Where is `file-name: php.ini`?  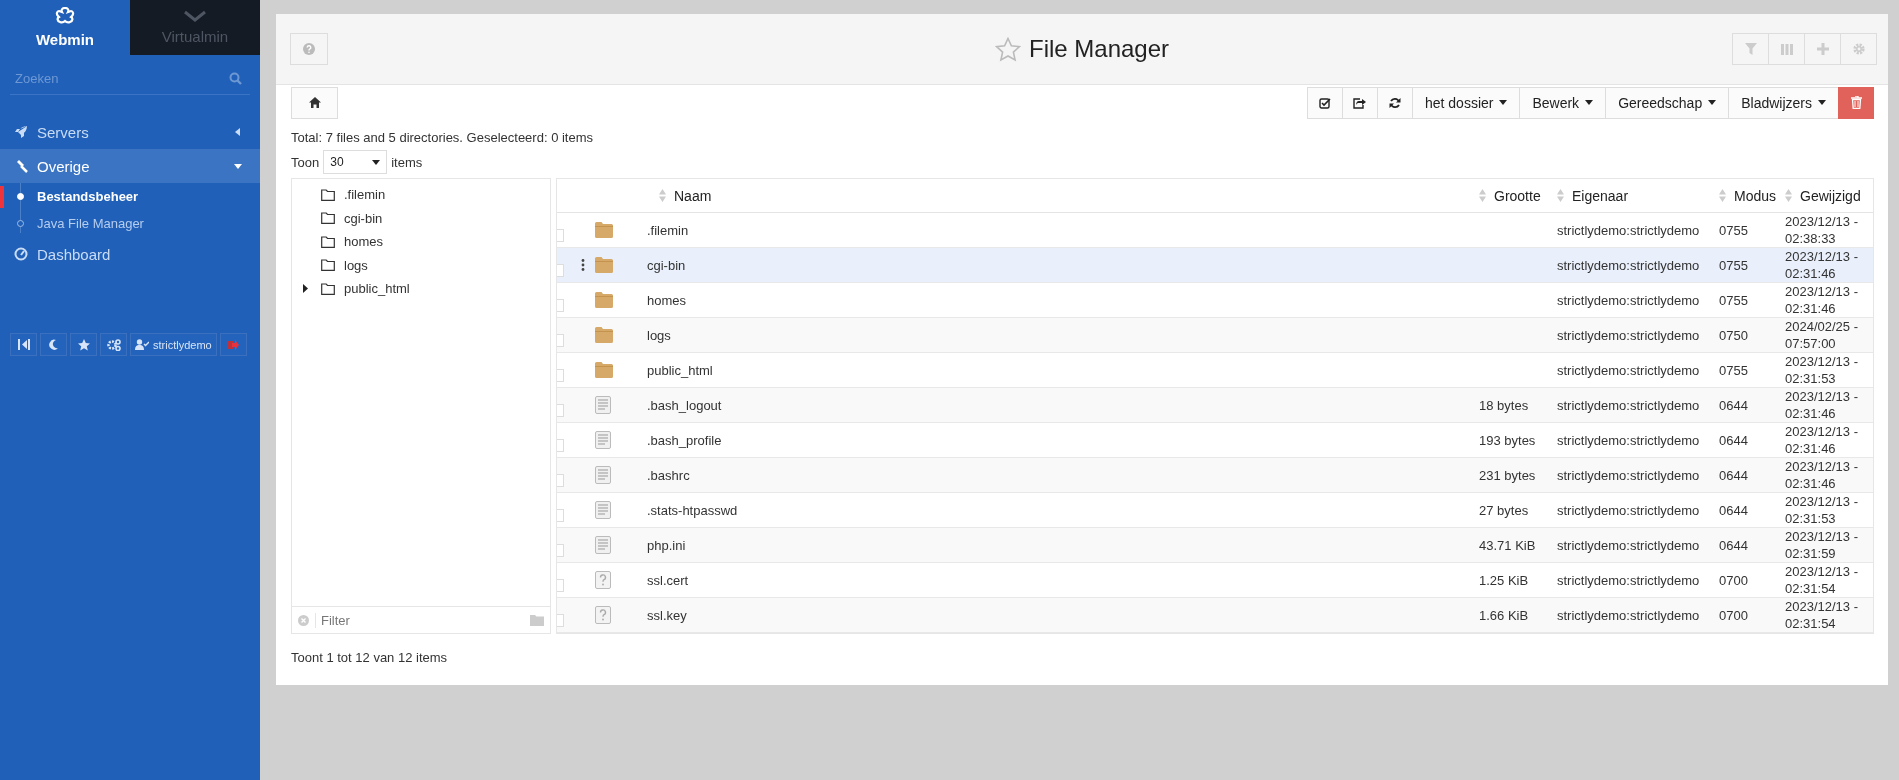 file-name: php.ini is located at coordinates (1063, 545).